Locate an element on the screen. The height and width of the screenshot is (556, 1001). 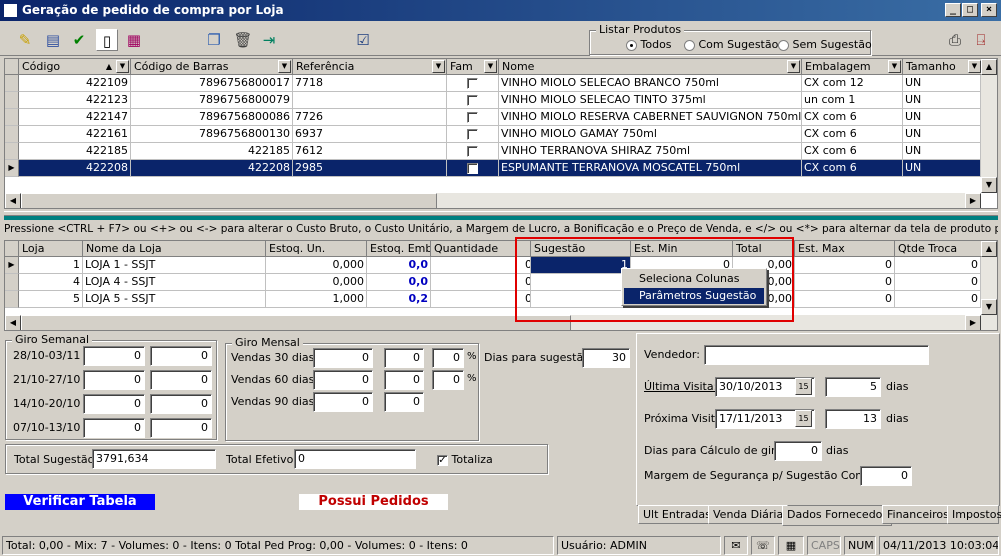
close-button: × is located at coordinates (989, 10).